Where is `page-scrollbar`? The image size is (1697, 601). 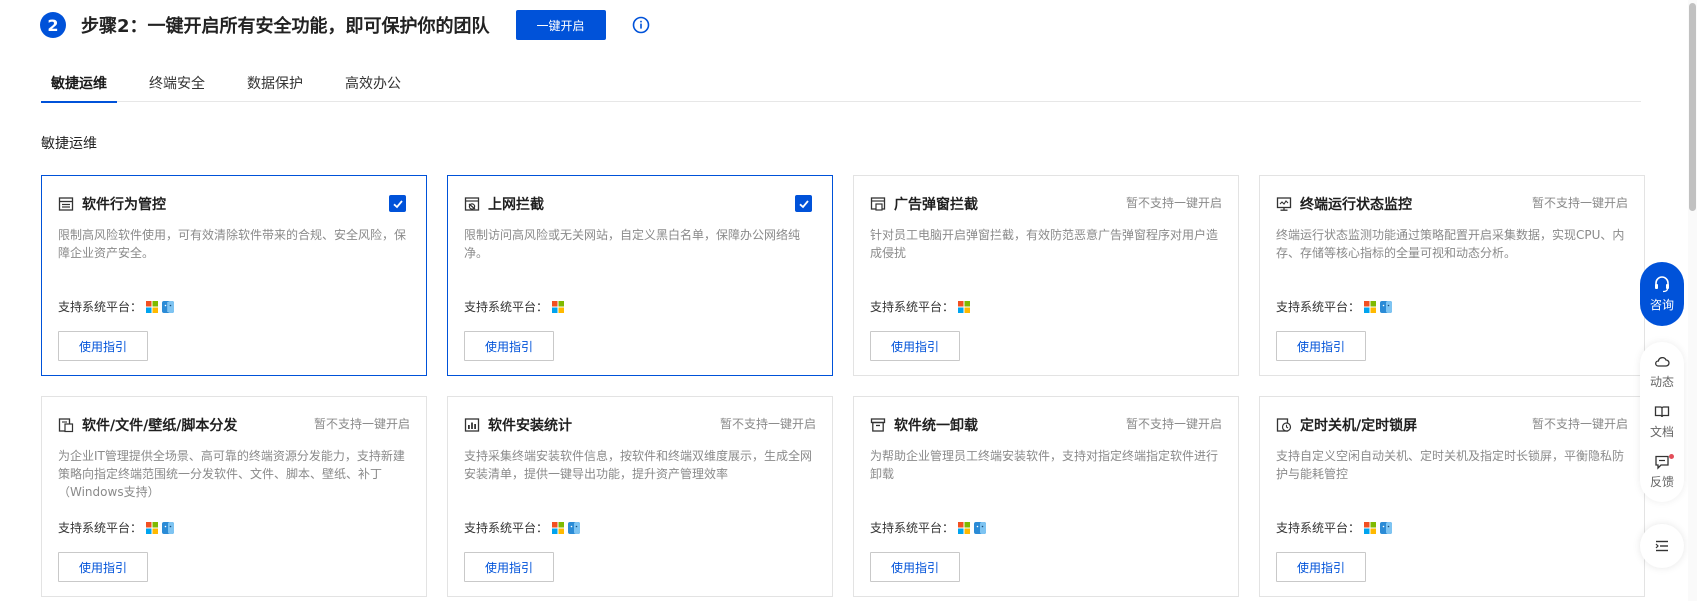 page-scrollbar is located at coordinates (1692, 300).